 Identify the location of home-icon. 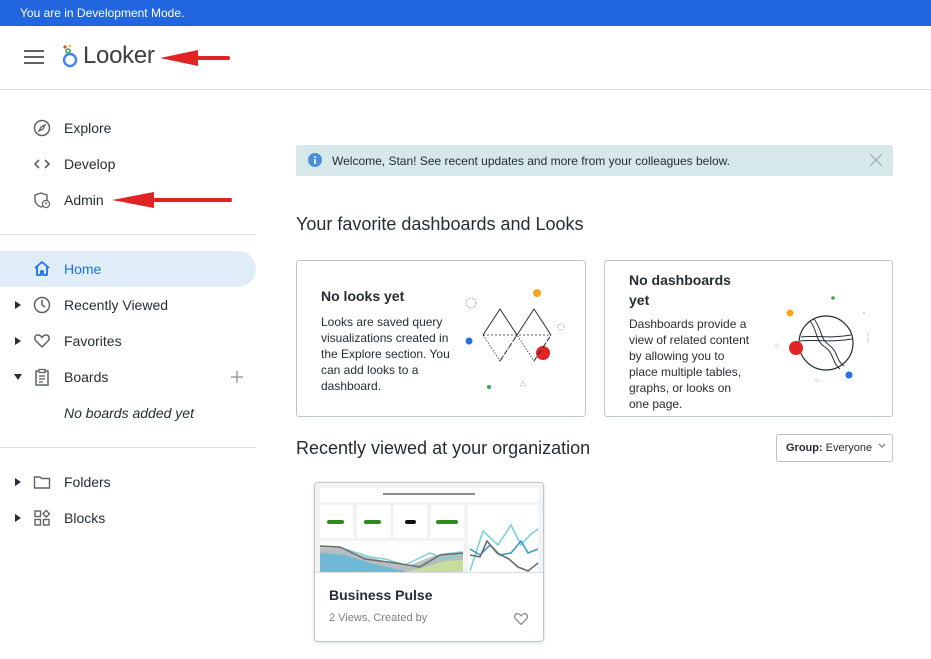
(42, 269).